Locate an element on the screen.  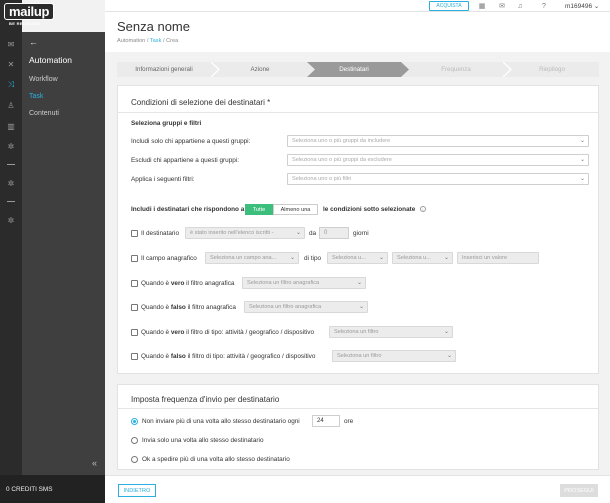
filters-select: Seleziona uno o più filtri ⌄ is located at coordinates (438, 179).